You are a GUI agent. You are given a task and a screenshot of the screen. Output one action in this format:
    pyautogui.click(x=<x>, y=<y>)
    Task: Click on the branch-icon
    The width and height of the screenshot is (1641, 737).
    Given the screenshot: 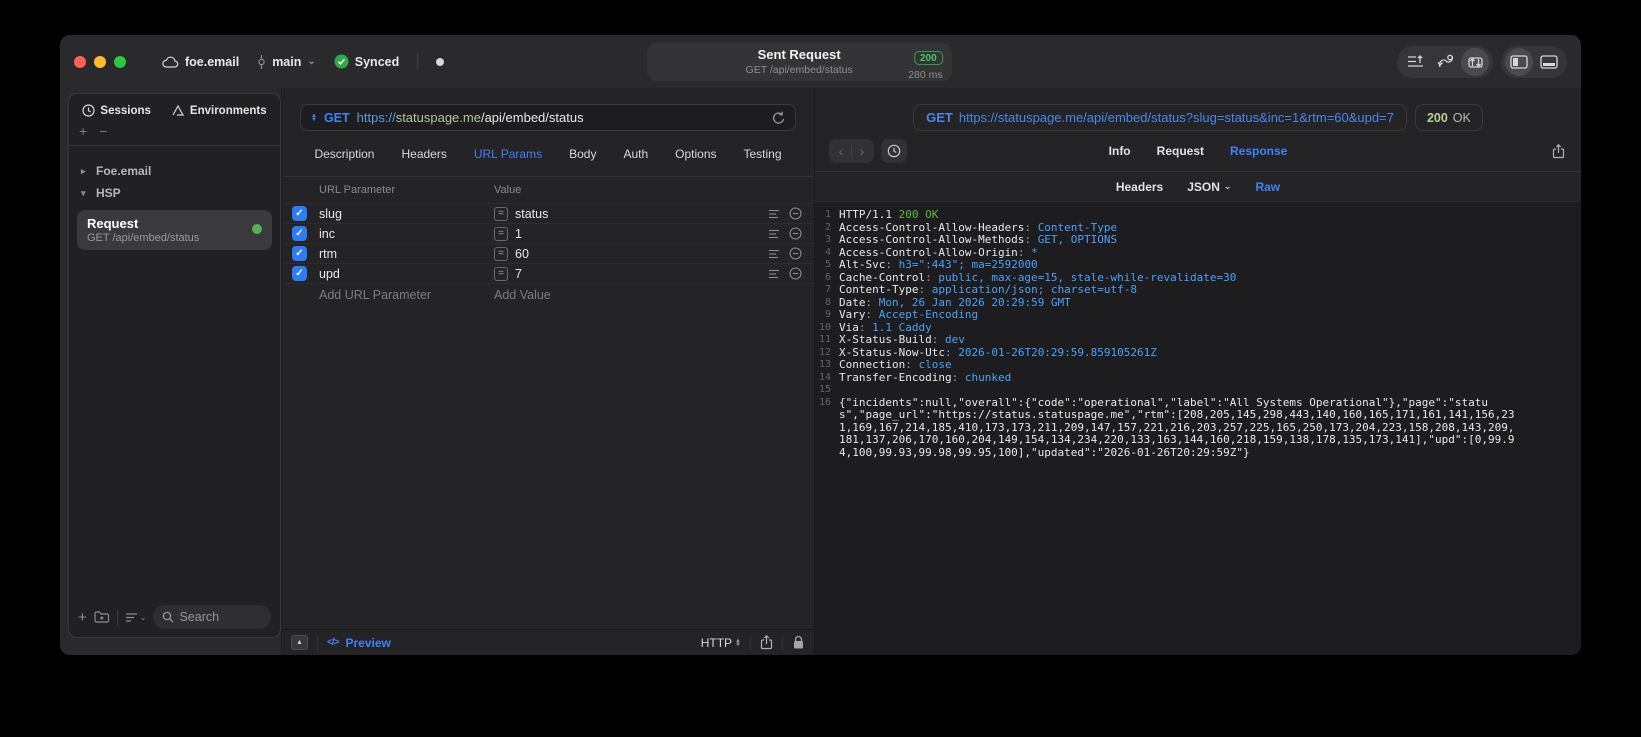 What is the action you would take?
    pyautogui.click(x=261, y=61)
    